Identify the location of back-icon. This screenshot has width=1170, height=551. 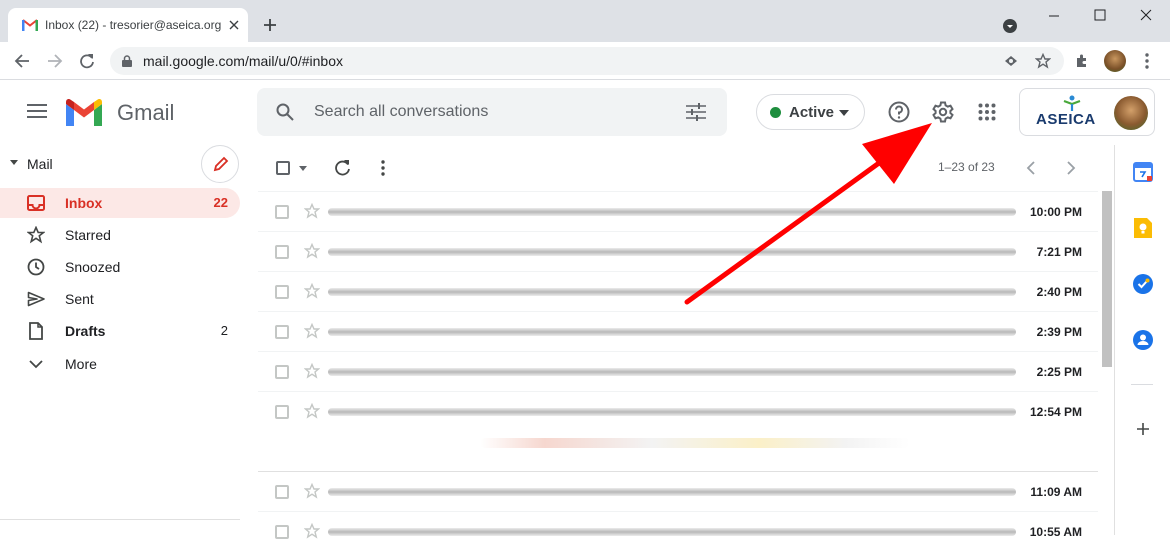
(22, 61).